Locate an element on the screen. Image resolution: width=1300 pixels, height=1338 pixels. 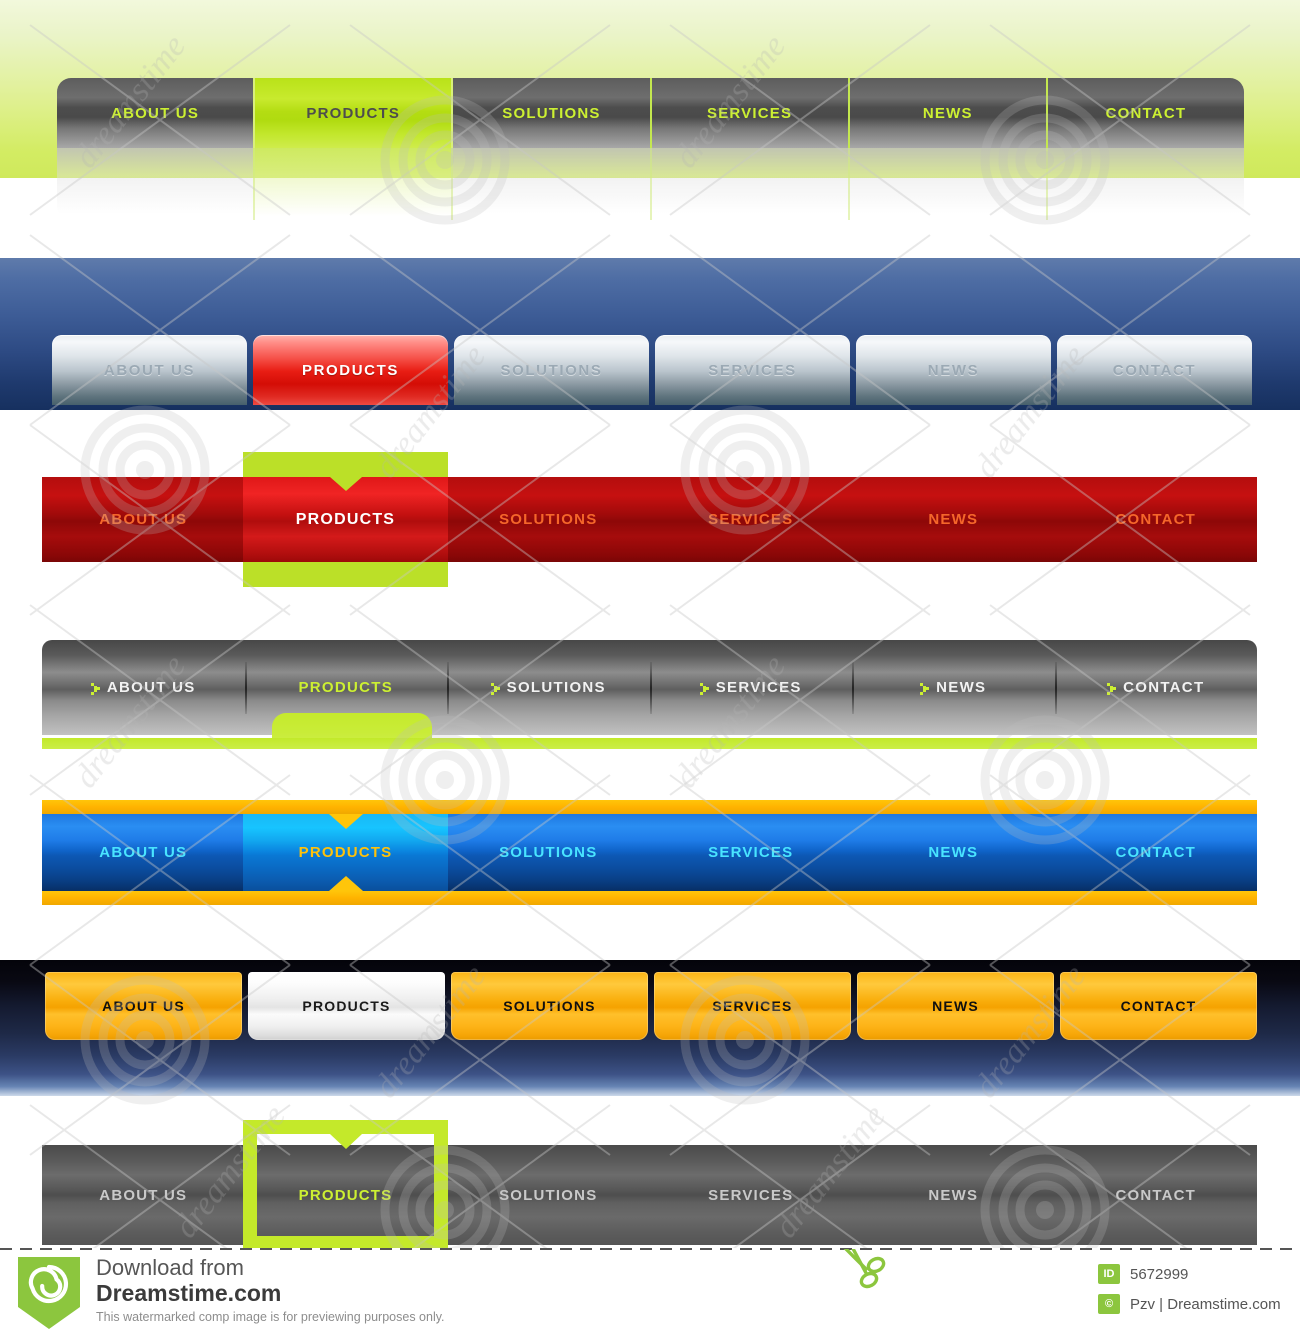
footer-meta: ID 5672999 © Pzv | Dreamstime.com is located at coordinates (1189, 1294).